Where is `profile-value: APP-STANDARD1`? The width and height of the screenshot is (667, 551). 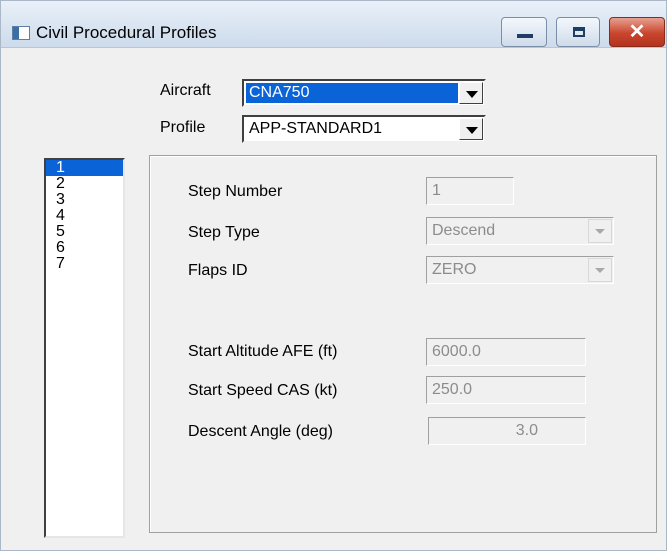 profile-value: APP-STANDARD1 is located at coordinates (316, 128).